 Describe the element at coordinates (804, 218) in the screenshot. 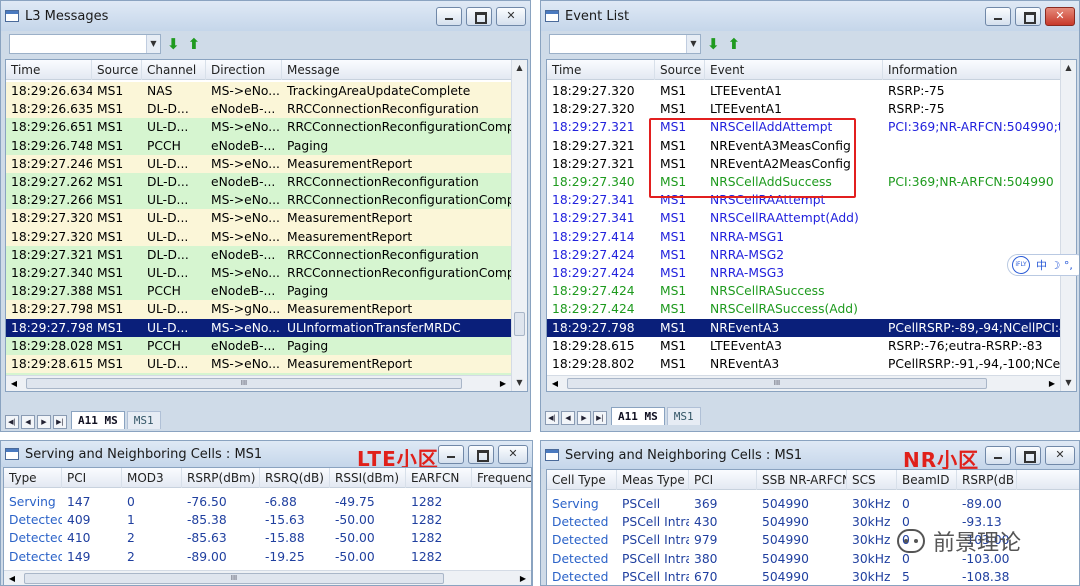

I see `table-row: 18:29:27.341 MS1 NRSCellRAAttempt(Add)` at that location.